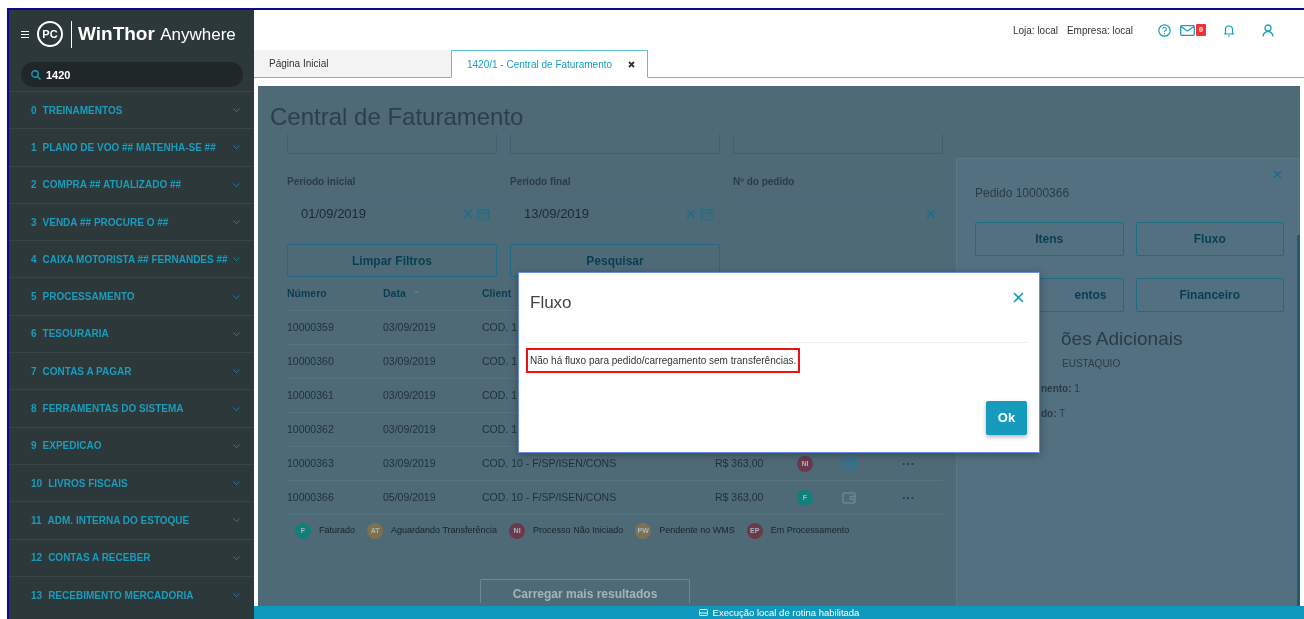 The height and width of the screenshot is (619, 1304). What do you see at coordinates (50, 34) in the screenshot?
I see `logo: PC` at bounding box center [50, 34].